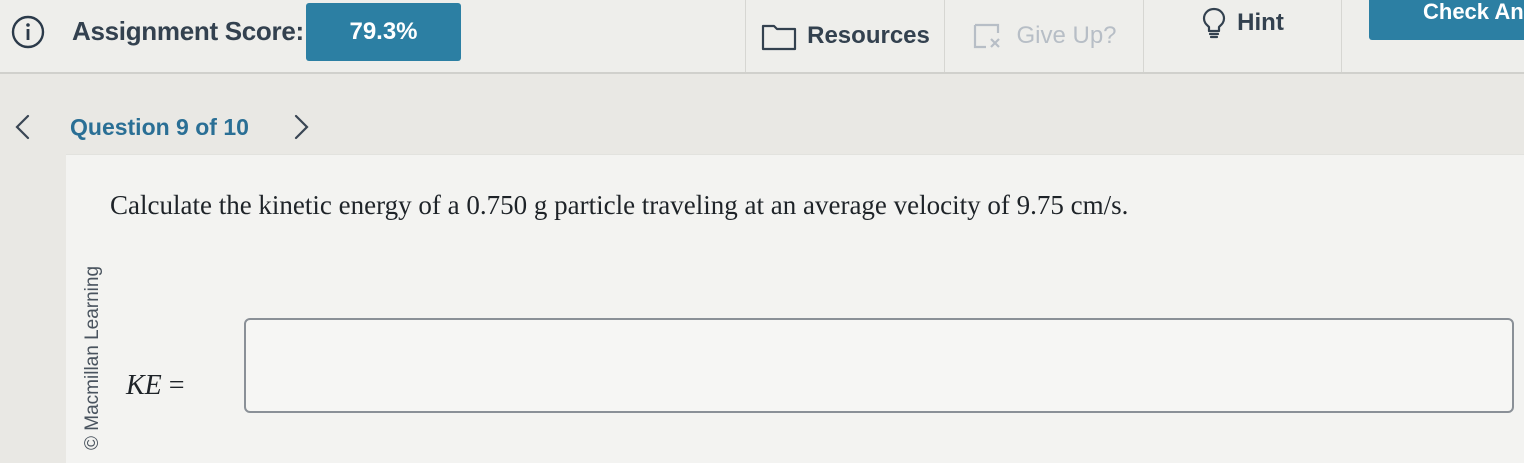 This screenshot has width=1524, height=463. I want to click on give-up-button: Give Up?, so click(1044, 36).